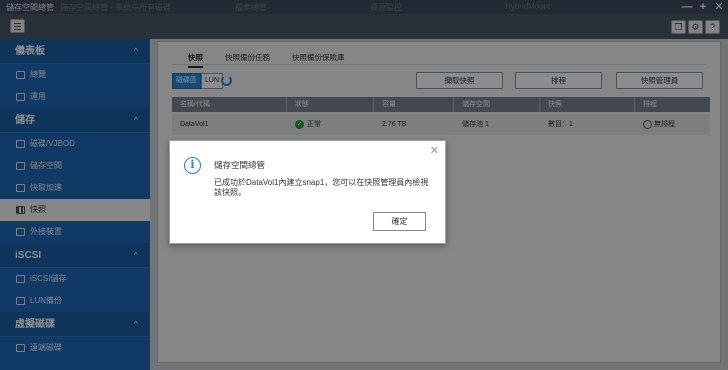 Image resolution: width=728 pixels, height=370 pixels. Describe the element at coordinates (399, 221) in the screenshot. I see `ok-button: 確定` at that location.